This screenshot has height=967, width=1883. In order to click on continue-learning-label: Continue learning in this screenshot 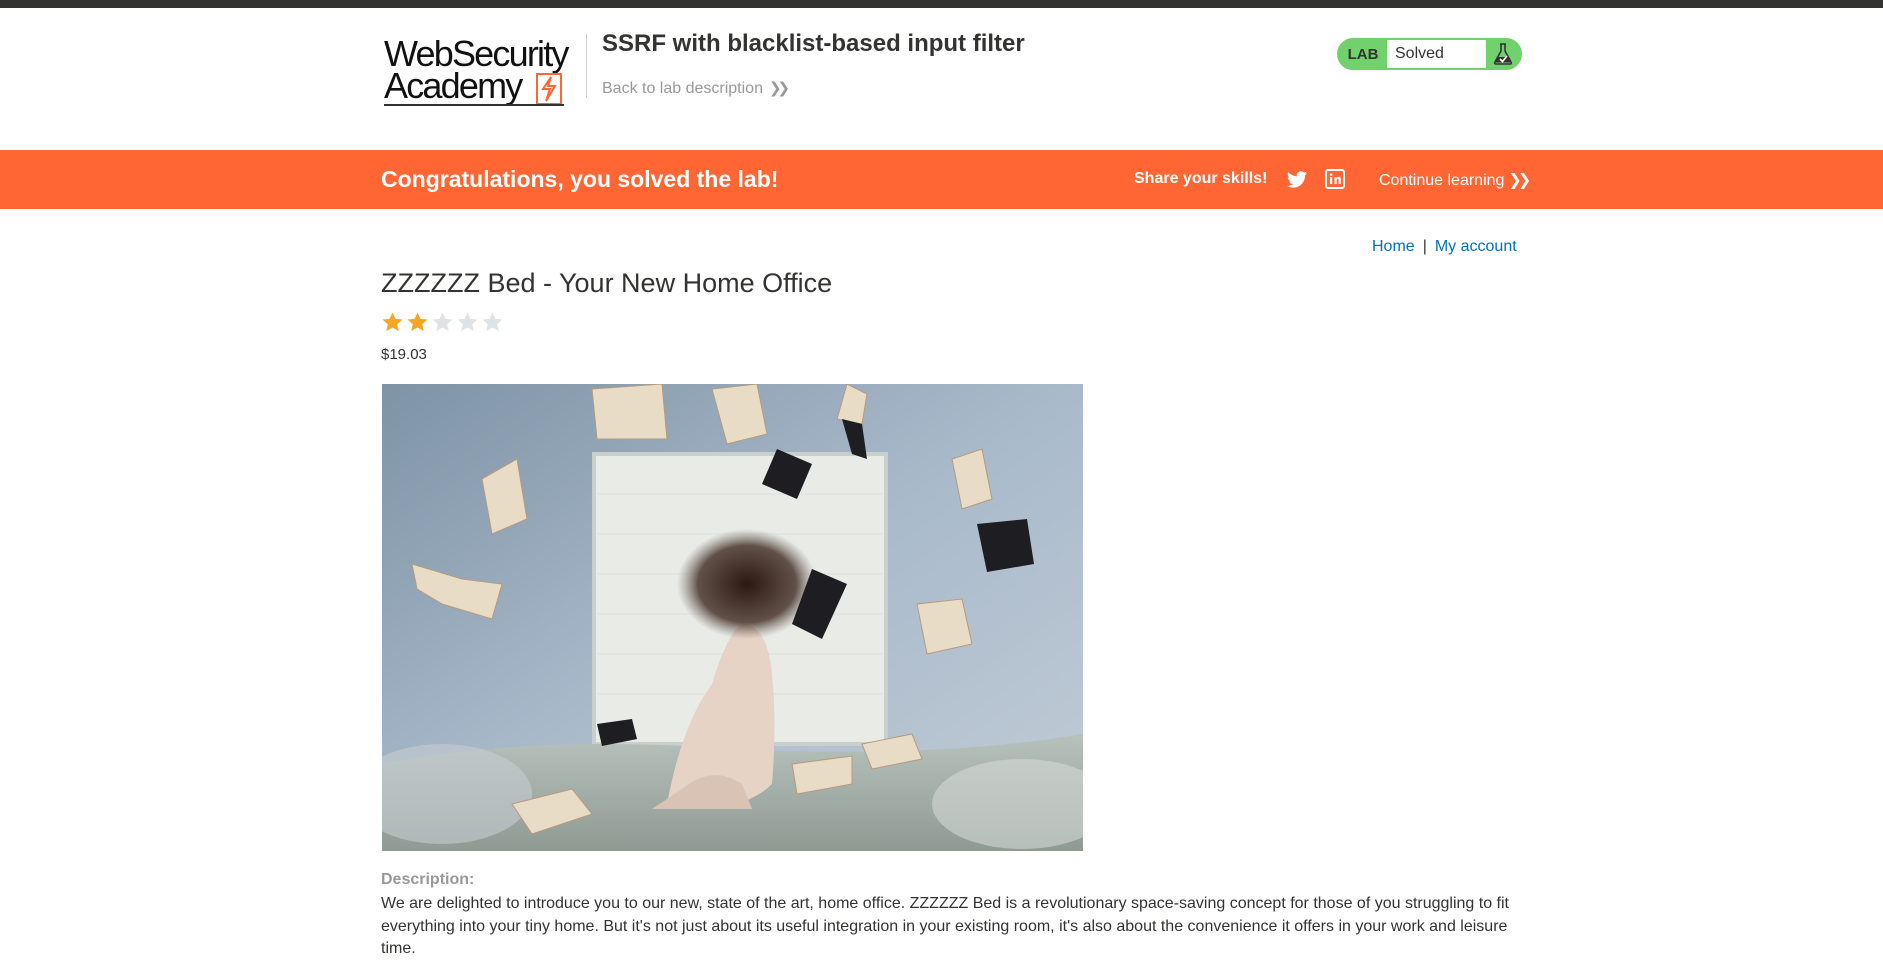, I will do `click(1442, 180)`.